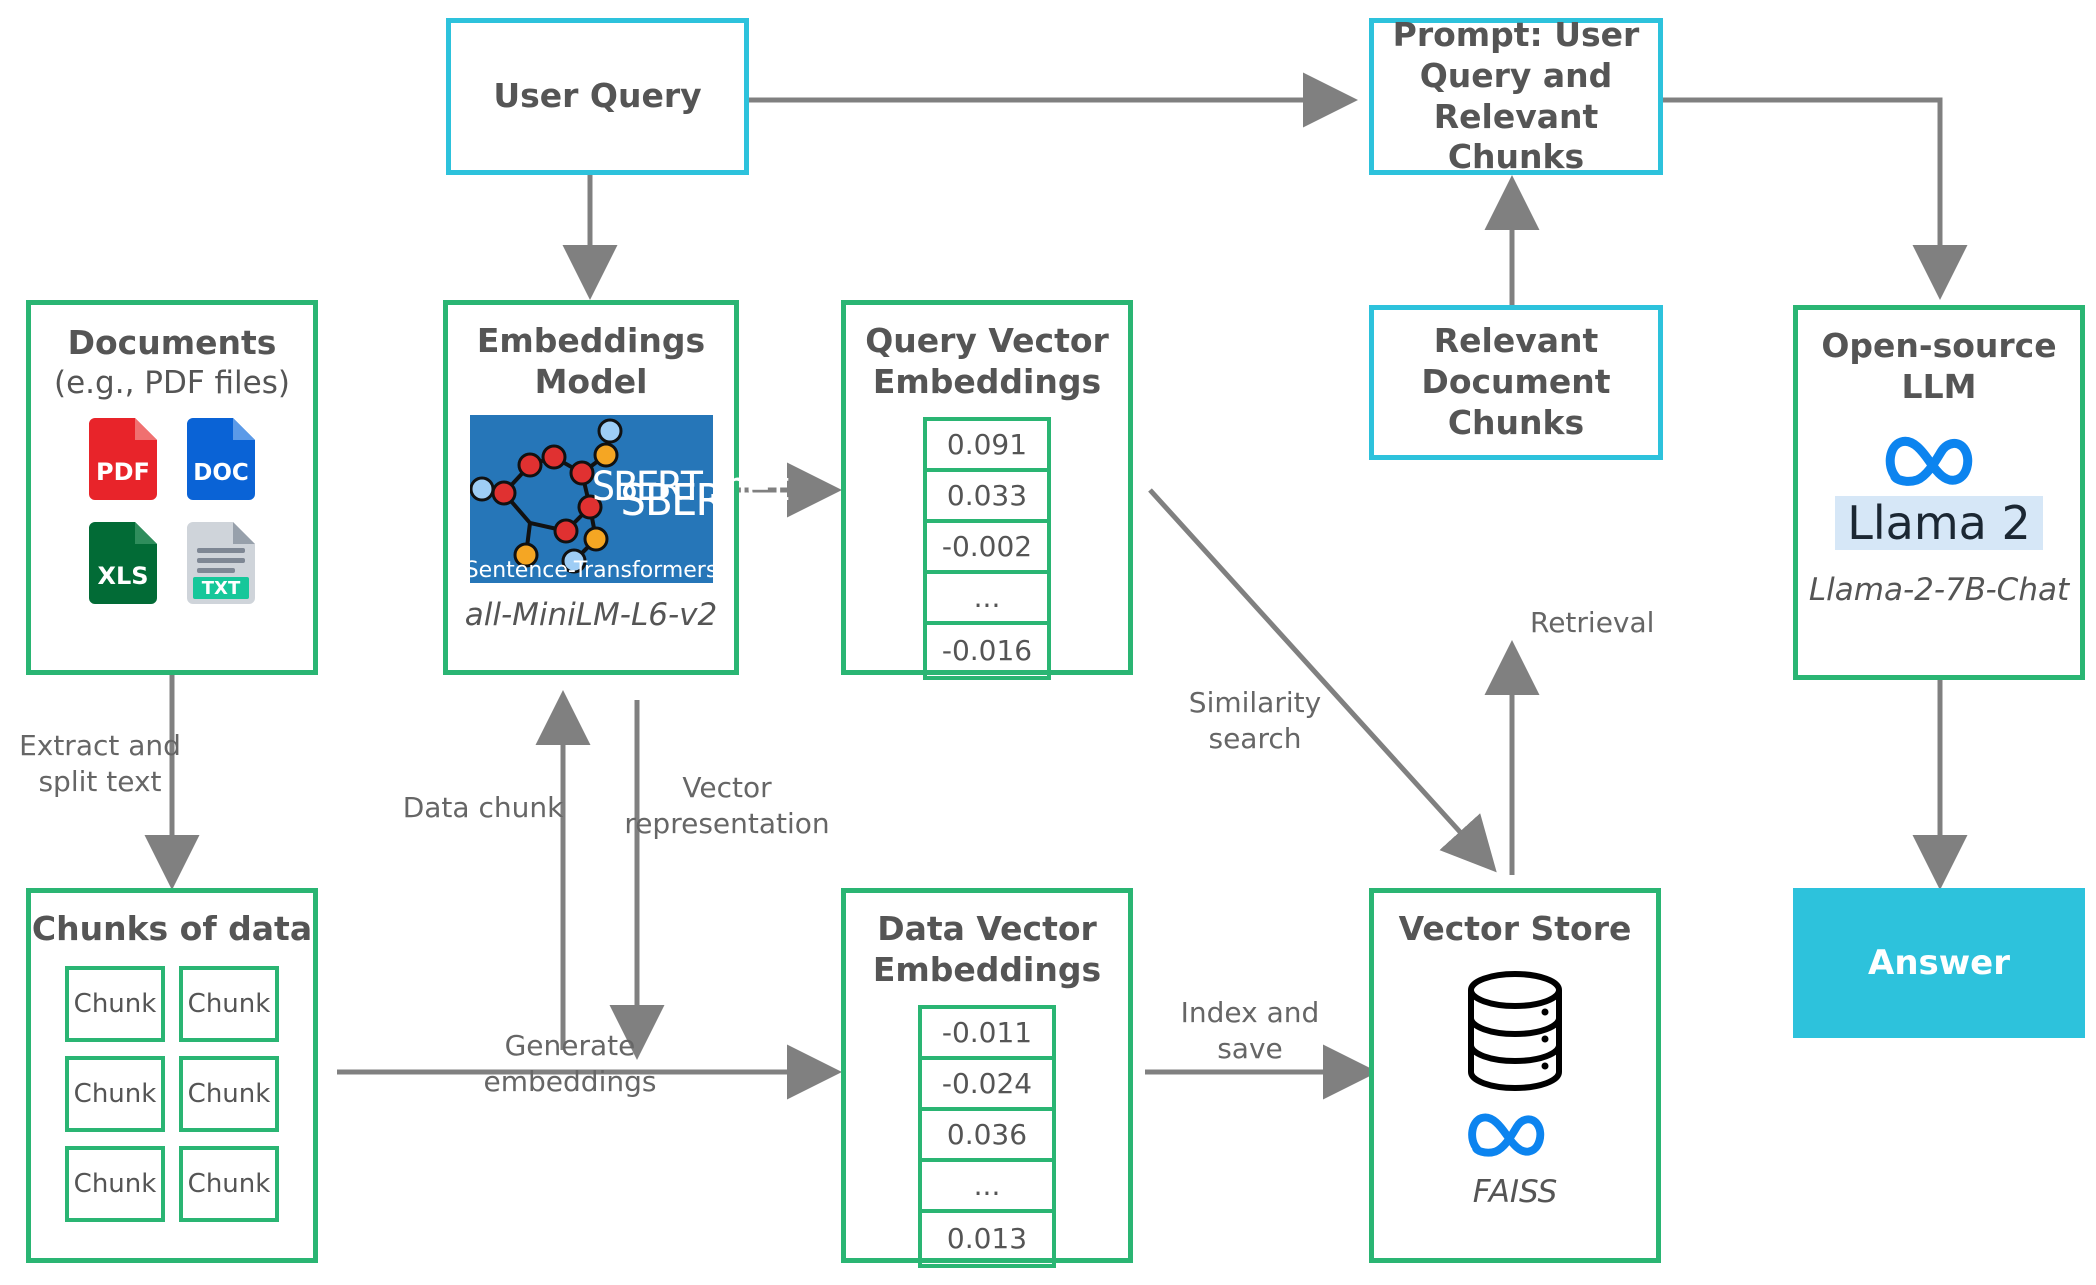 Image resolution: width=2096 pixels, height=1285 pixels. I want to click on node-relevant-document-chunks: Relevant Document Chunks, so click(1516, 382).